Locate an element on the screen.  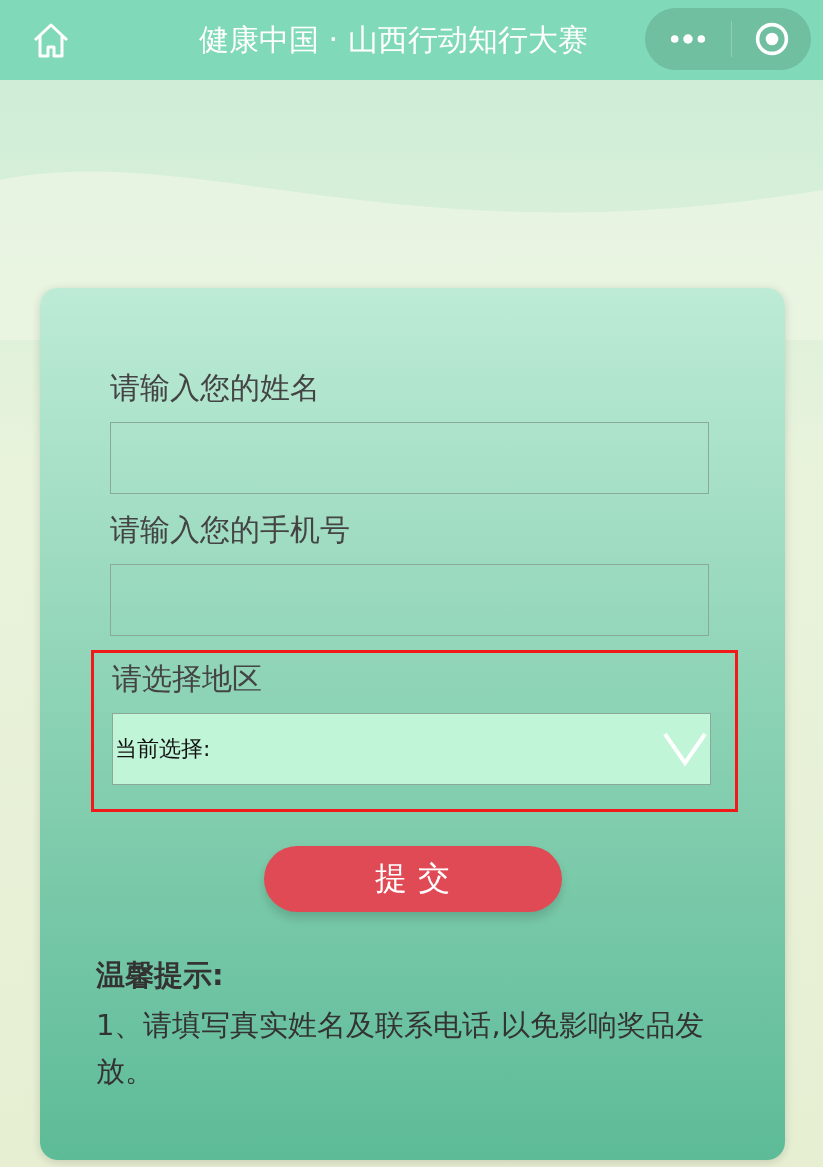
field-label: 请输入您的手机号 is located at coordinates (230, 530).